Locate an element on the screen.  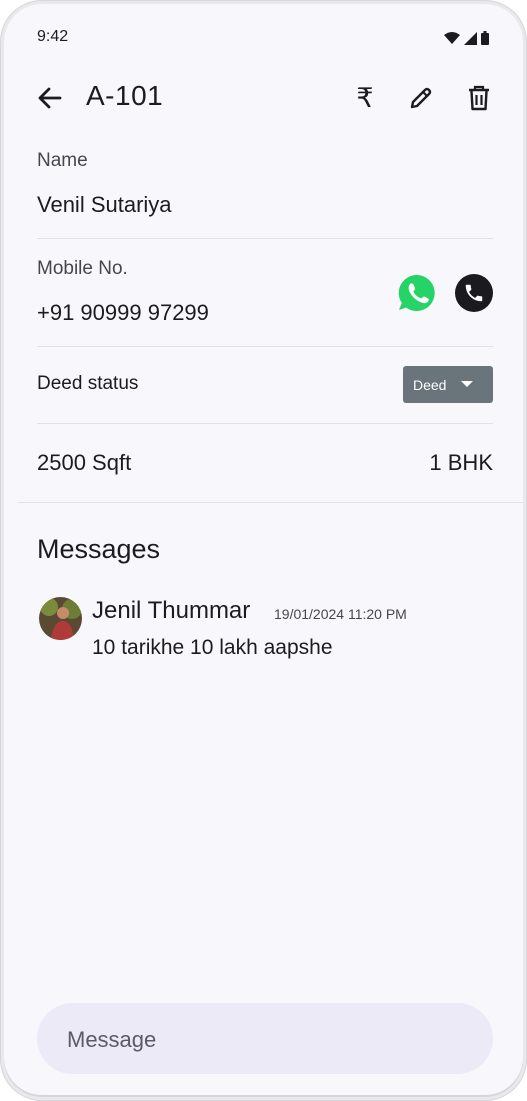
status-bar: 9:42 is located at coordinates (263, 35).